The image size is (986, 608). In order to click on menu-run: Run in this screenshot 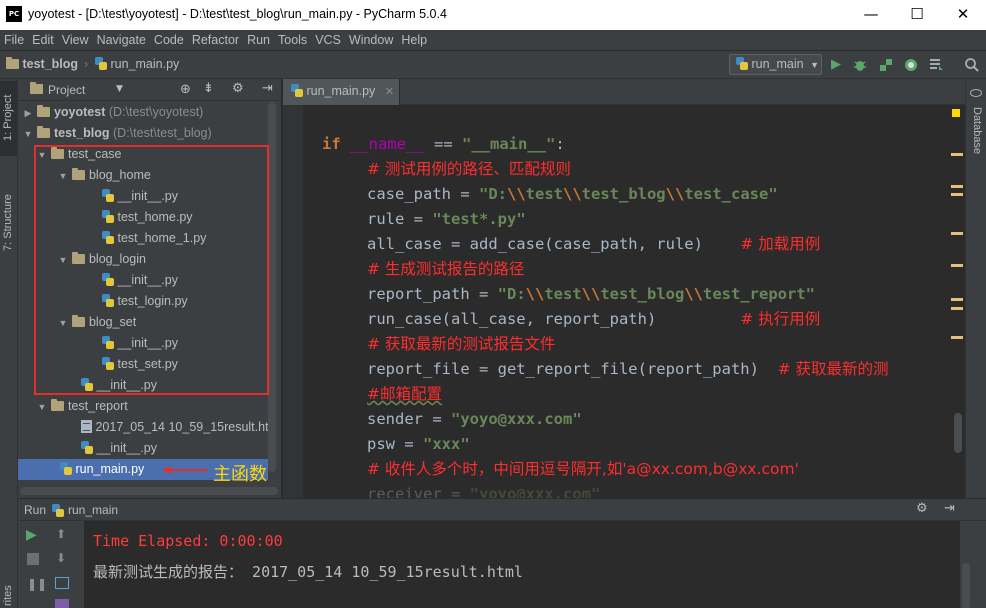, I will do `click(258, 40)`.